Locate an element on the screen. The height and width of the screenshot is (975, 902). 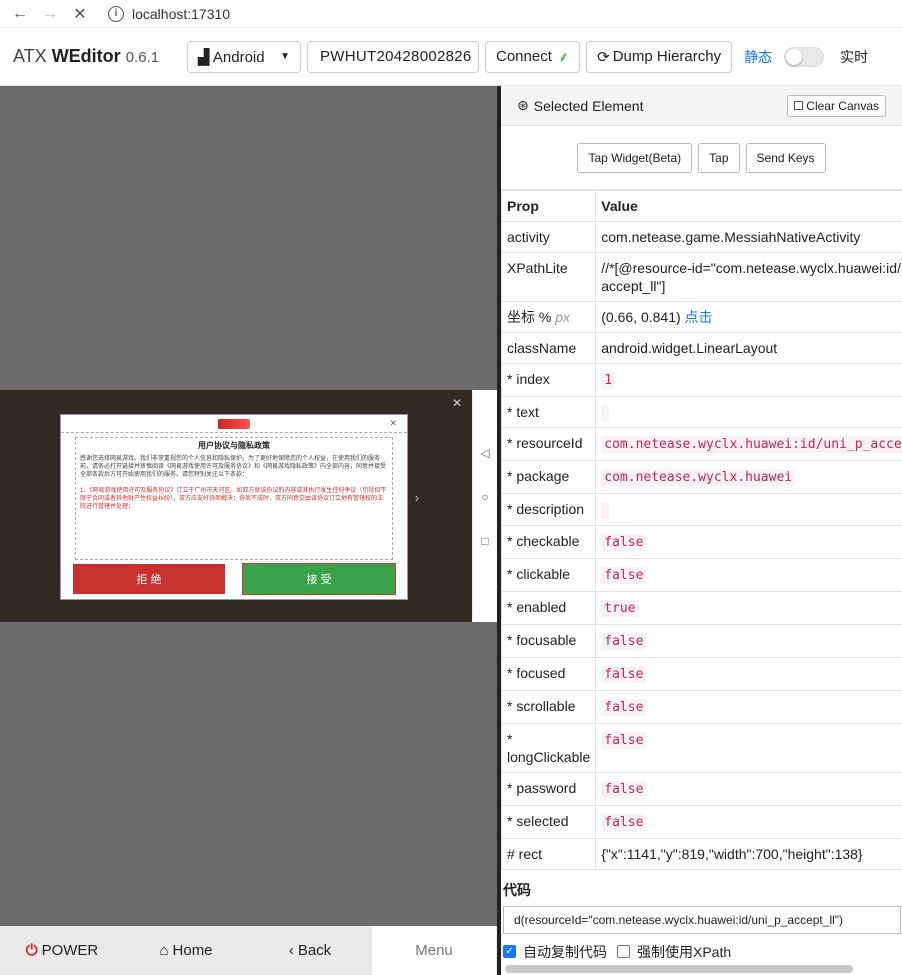
brand-prefix: ATX is located at coordinates (30, 56).